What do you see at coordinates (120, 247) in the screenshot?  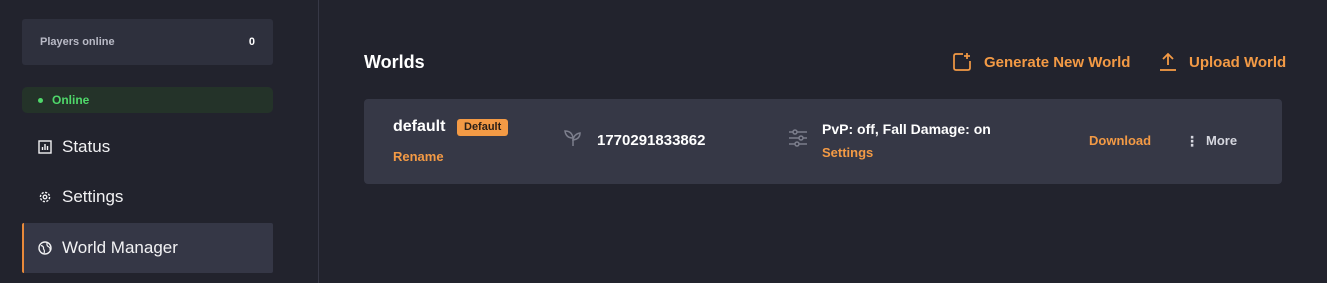 I see `sidebar-item-label: World Manager` at bounding box center [120, 247].